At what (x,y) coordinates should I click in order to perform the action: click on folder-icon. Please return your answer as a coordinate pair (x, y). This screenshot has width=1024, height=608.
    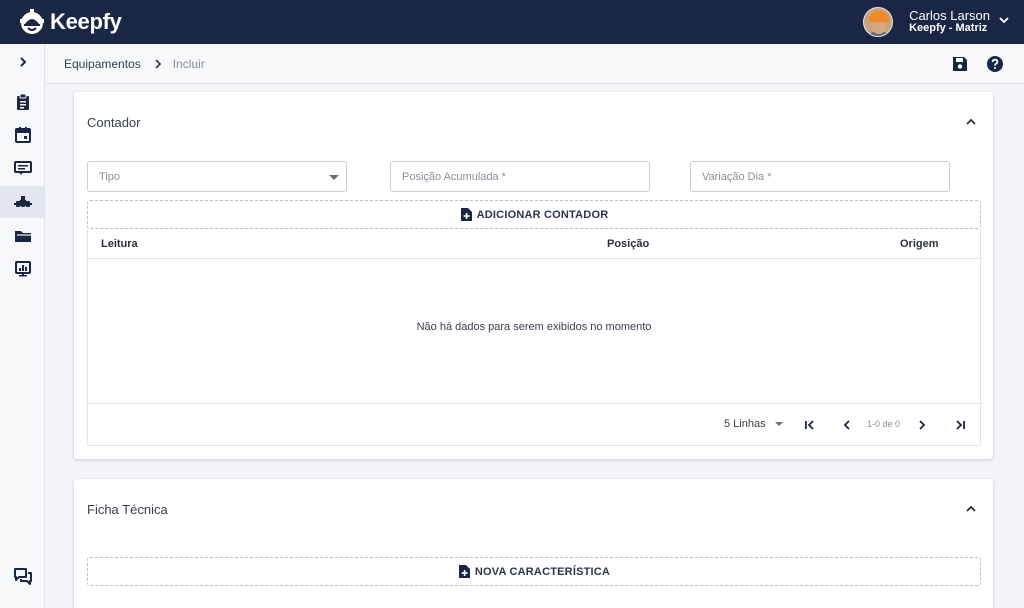
    Looking at the image, I should click on (22, 236).